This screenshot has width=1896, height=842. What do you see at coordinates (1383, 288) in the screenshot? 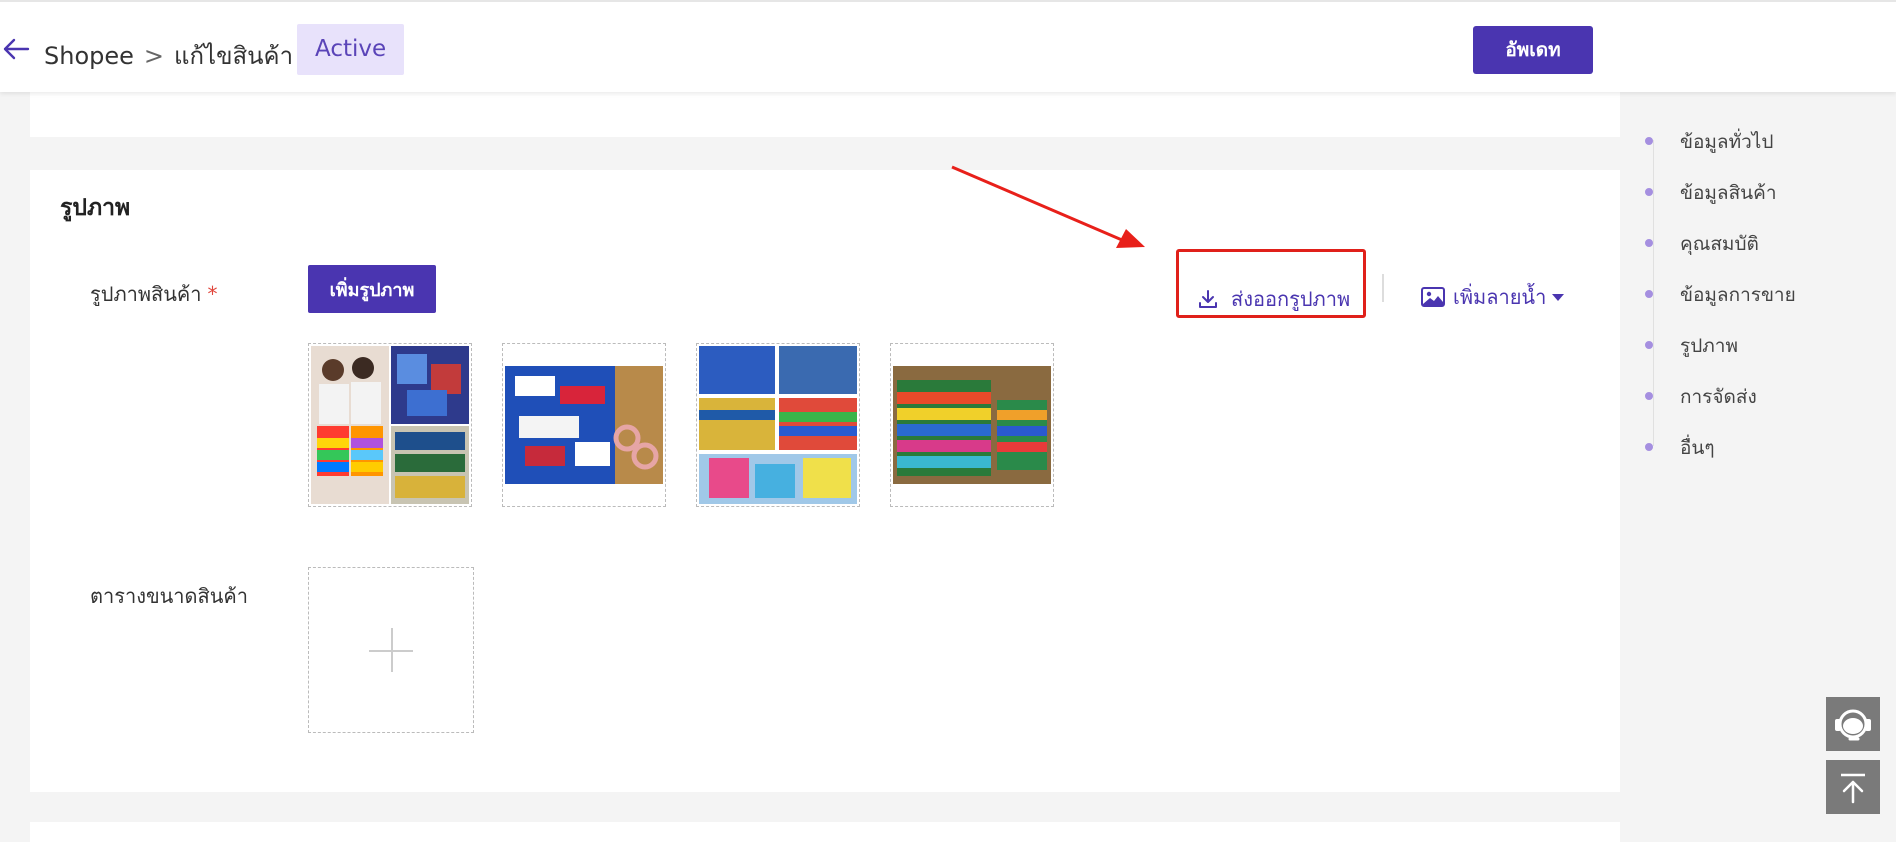
I see `divider` at bounding box center [1383, 288].